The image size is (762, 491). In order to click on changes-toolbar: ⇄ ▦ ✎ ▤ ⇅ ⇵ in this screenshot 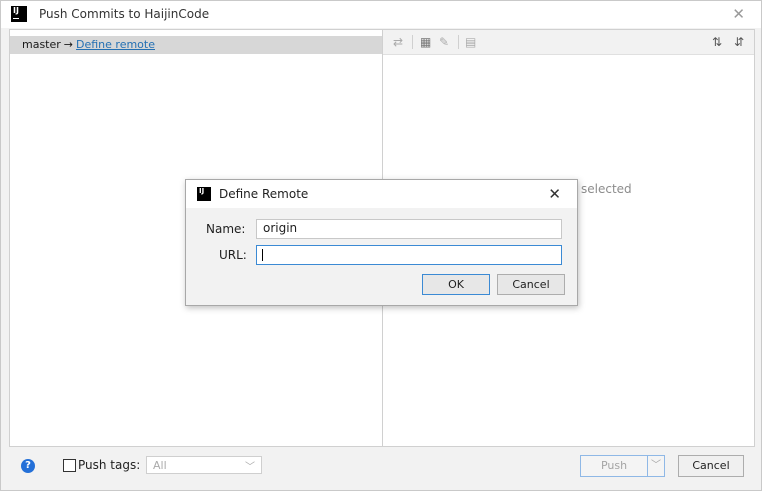, I will do `click(568, 42)`.